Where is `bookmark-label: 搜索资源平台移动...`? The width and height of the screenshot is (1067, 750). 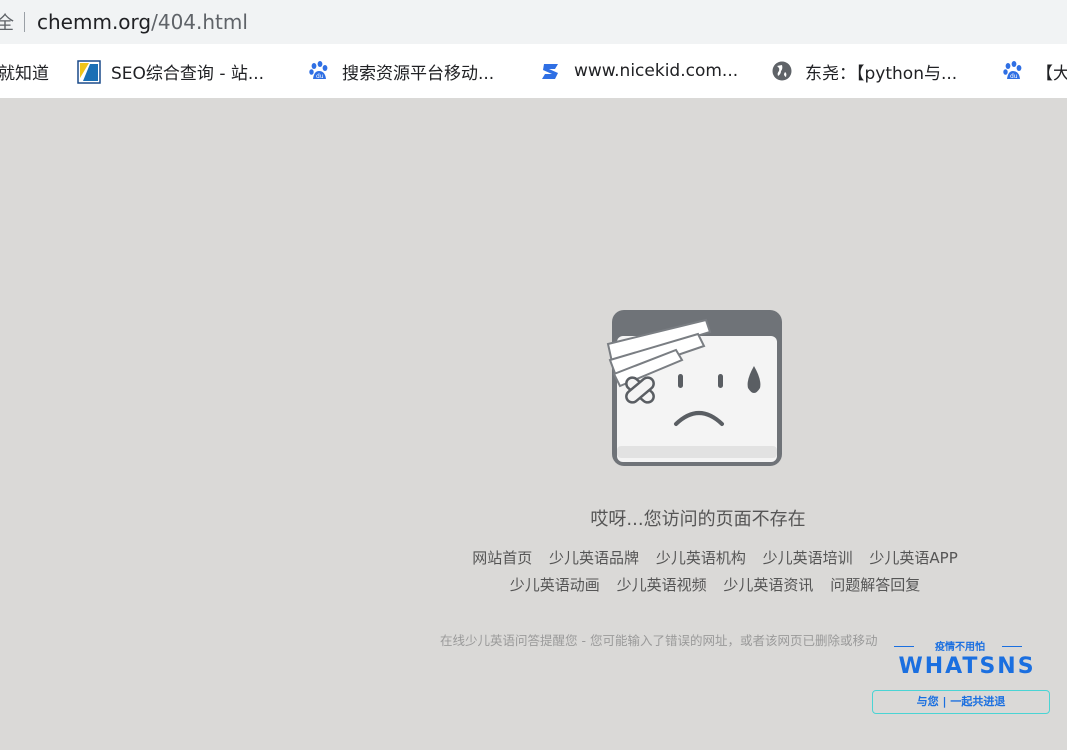
bookmark-label: 搜索资源平台移动... is located at coordinates (418, 73).